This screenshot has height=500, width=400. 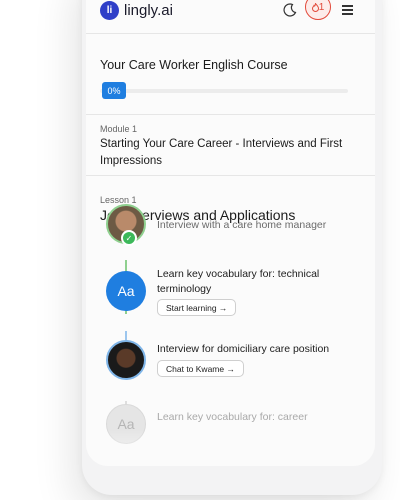 I want to click on list-item-title: Learn key vocabulary for: career, so click(x=232, y=417).